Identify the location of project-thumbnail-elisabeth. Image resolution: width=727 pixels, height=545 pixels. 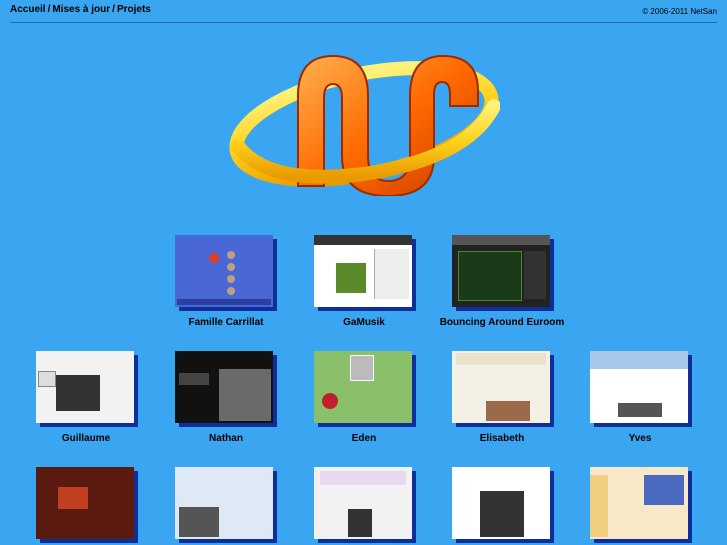
(501, 387).